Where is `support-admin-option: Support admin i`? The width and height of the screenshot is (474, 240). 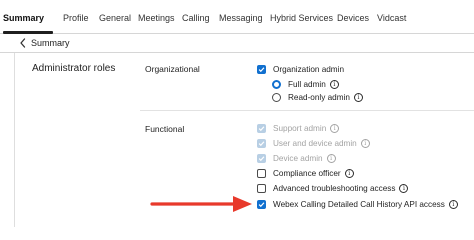
support-admin-option: Support admin i is located at coordinates (298, 128).